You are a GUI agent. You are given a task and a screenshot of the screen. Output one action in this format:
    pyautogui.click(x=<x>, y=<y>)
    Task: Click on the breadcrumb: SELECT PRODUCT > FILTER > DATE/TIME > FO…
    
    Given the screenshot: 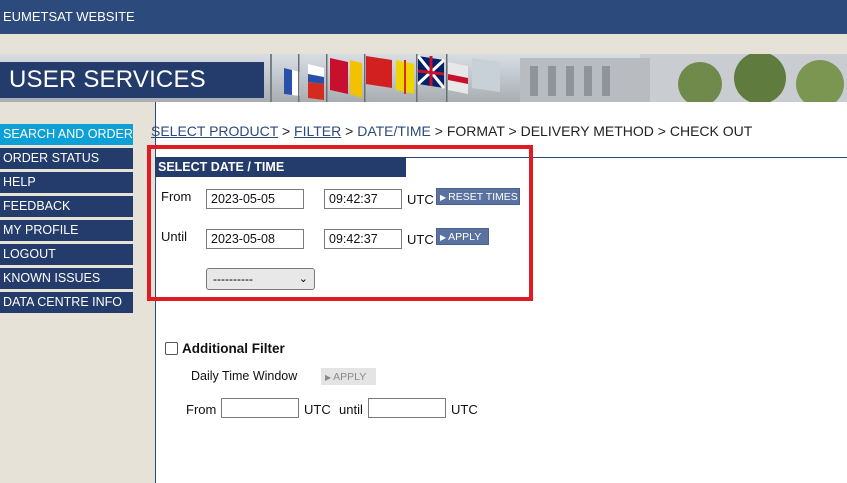 What is the action you would take?
    pyautogui.click(x=451, y=131)
    